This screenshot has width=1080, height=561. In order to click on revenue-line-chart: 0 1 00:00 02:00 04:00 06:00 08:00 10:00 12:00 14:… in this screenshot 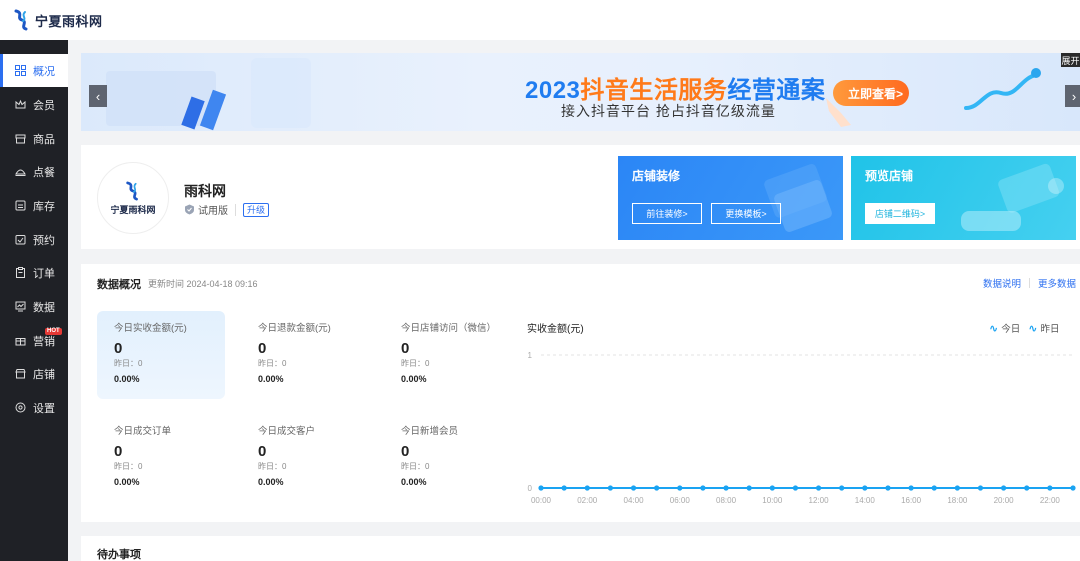, I will do `click(802, 428)`.